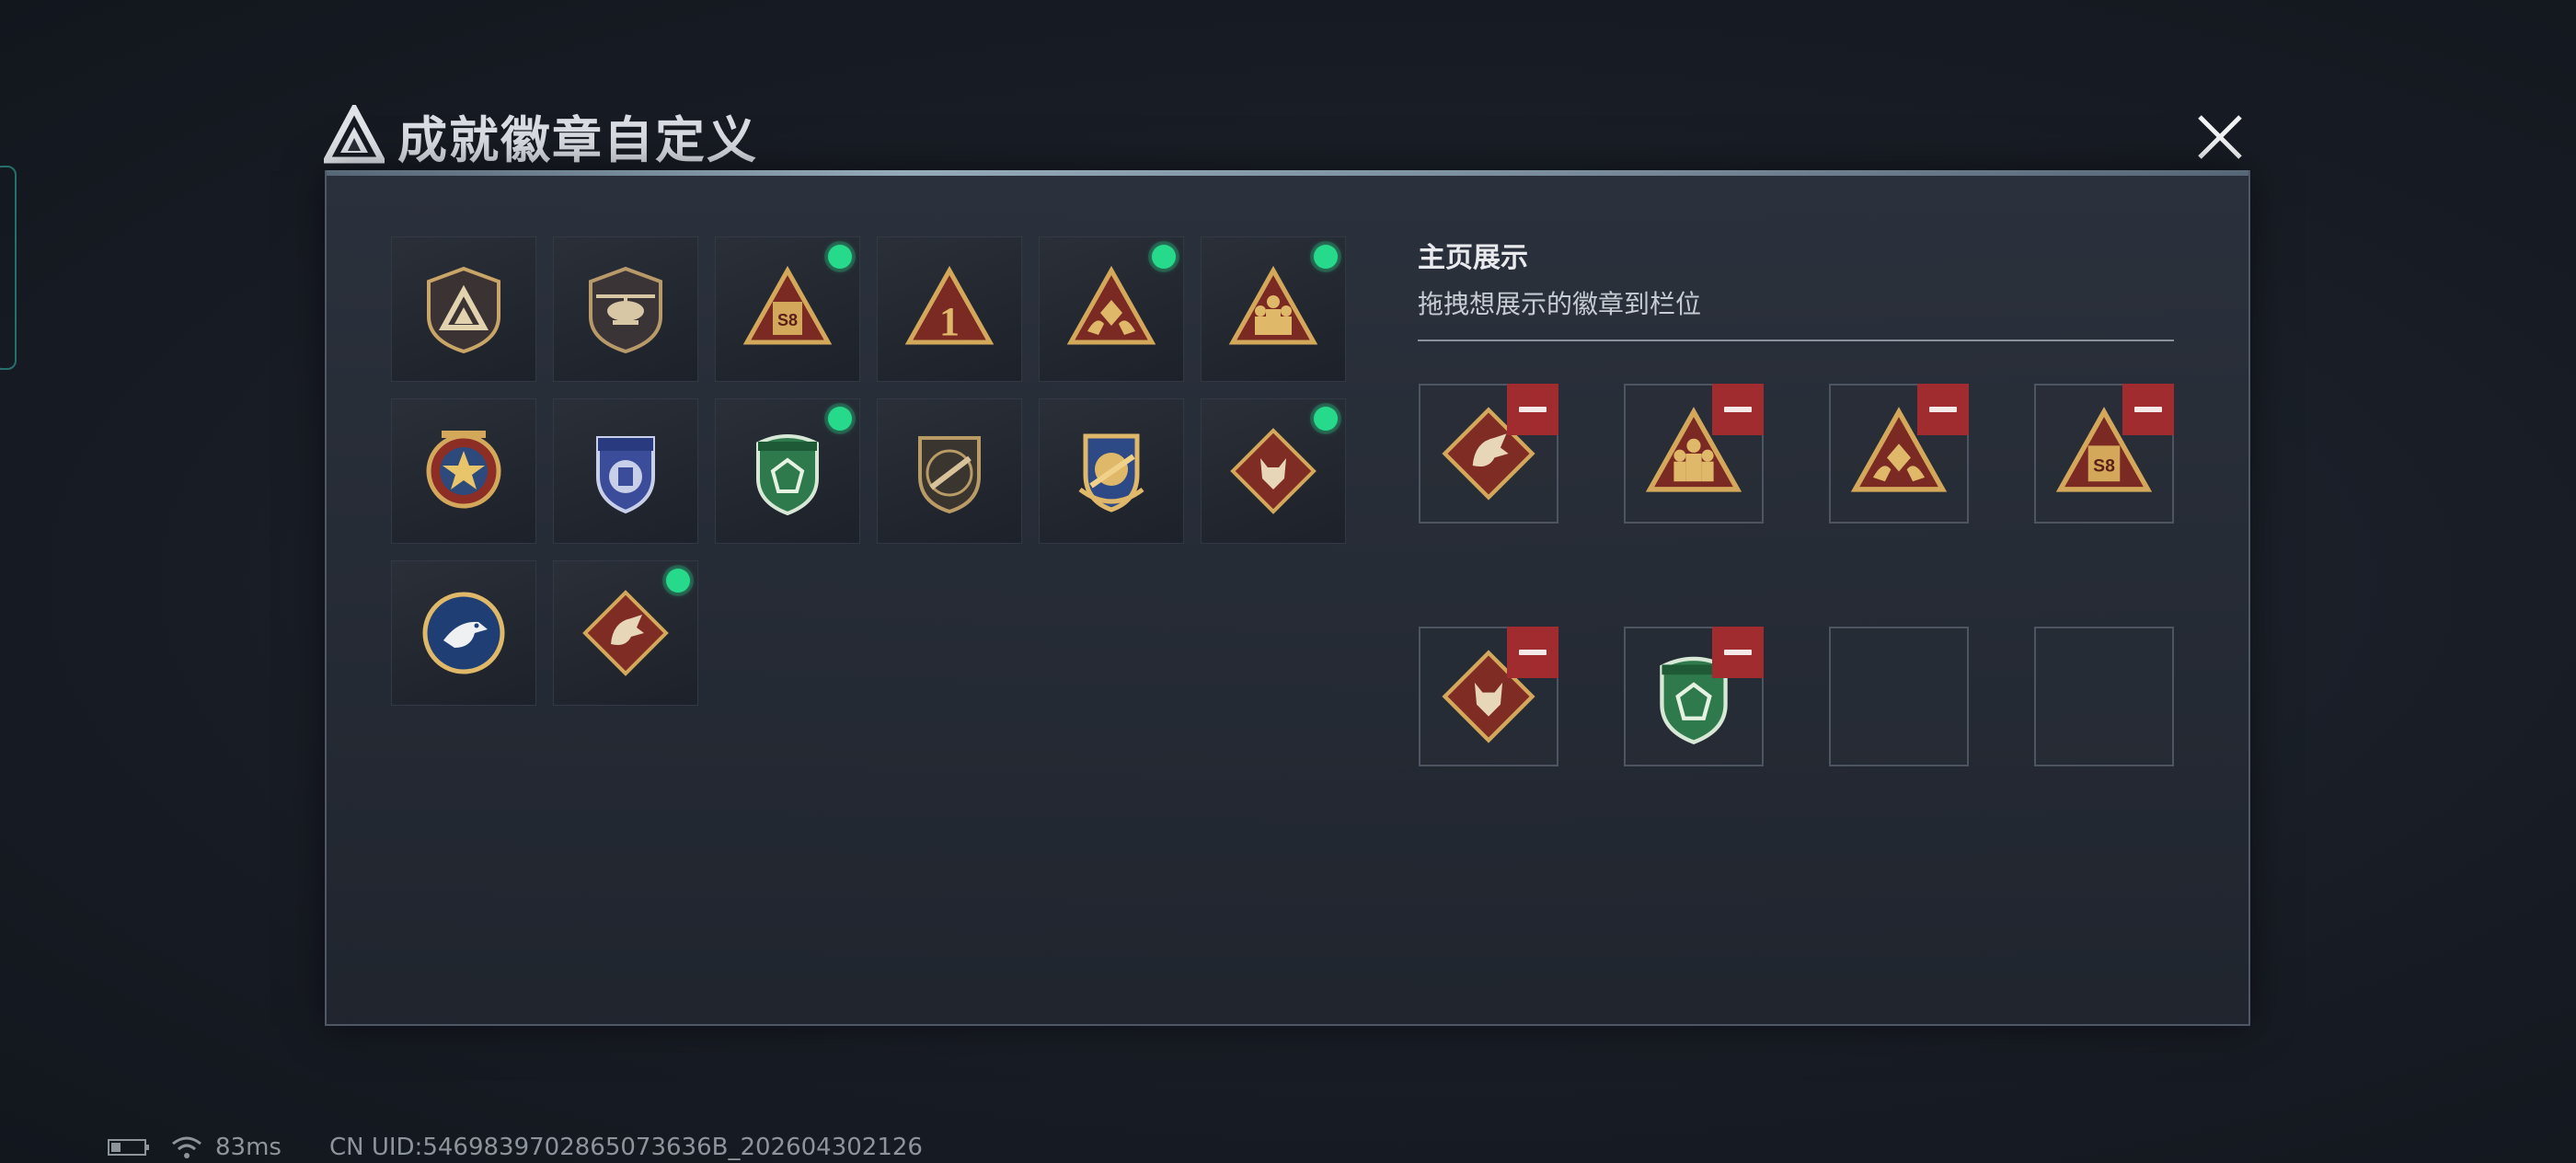 Image resolution: width=2576 pixels, height=1163 pixels. Describe the element at coordinates (625, 1147) in the screenshot. I see `user-uid: CN UID:5469839702865073636B_202604302126` at that location.